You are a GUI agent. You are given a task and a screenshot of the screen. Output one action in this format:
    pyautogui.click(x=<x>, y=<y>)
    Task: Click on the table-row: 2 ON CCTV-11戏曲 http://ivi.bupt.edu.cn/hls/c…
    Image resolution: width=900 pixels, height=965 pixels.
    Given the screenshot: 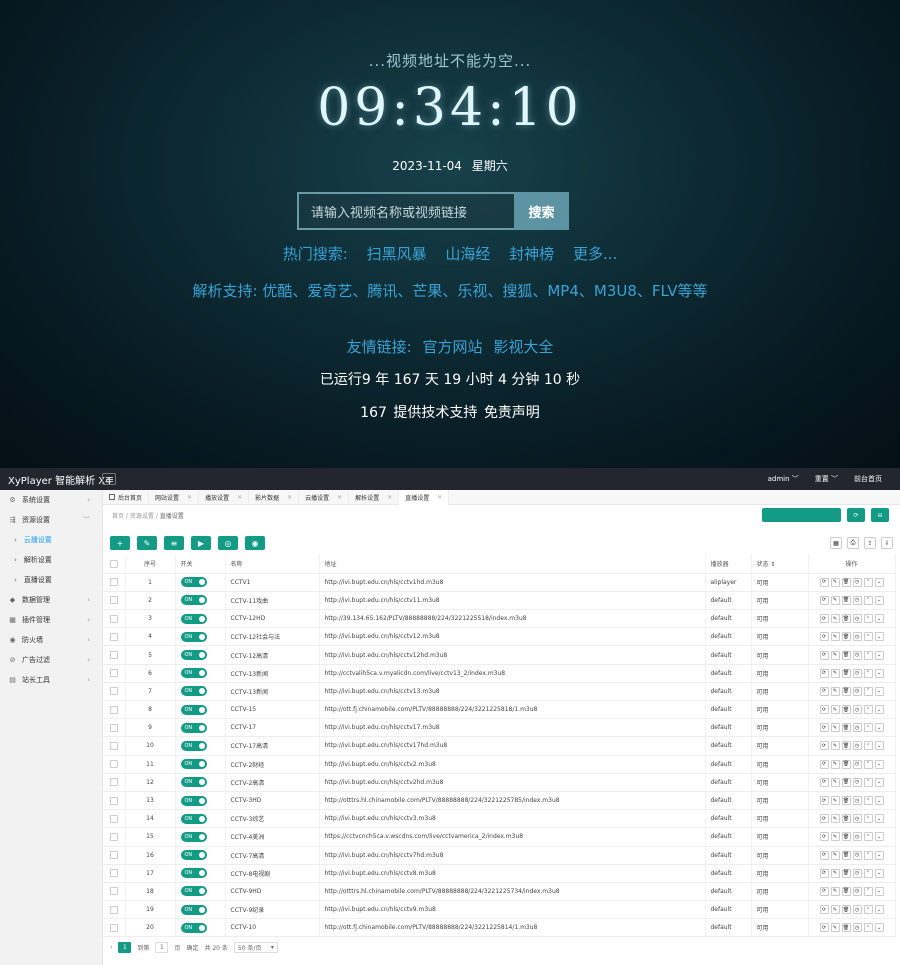 What is the action you would take?
    pyautogui.click(x=499, y=601)
    